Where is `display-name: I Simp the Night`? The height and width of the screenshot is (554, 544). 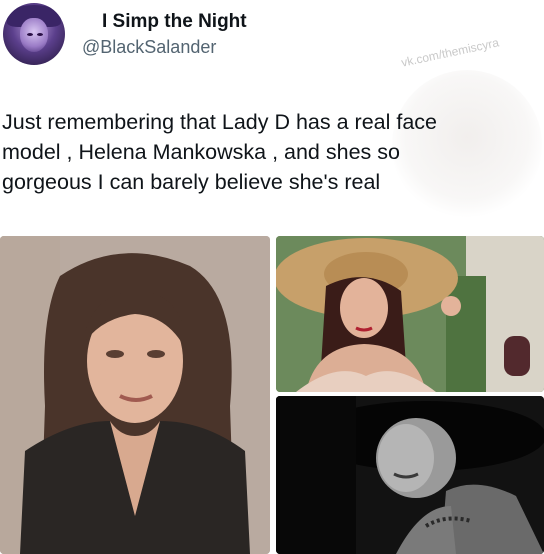
display-name: I Simp the Night is located at coordinates (174, 22).